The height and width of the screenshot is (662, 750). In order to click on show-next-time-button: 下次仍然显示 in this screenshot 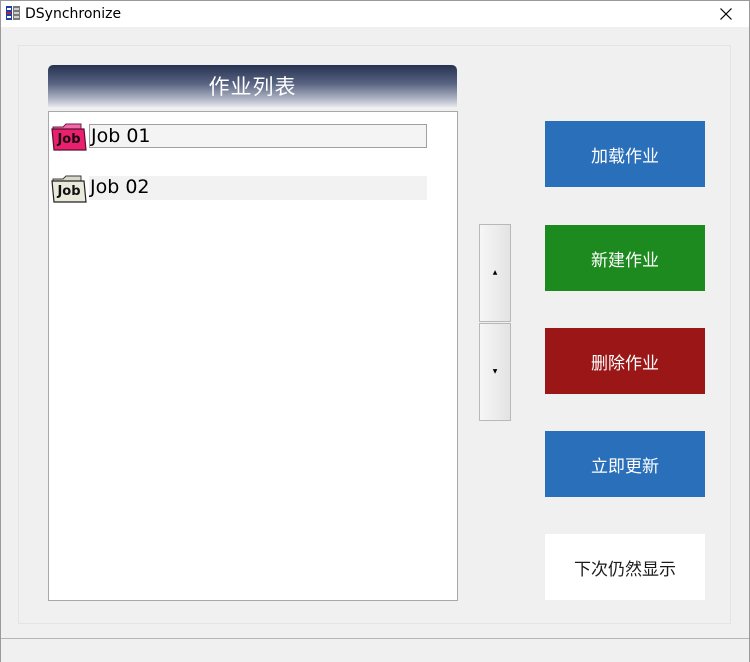, I will do `click(625, 567)`.